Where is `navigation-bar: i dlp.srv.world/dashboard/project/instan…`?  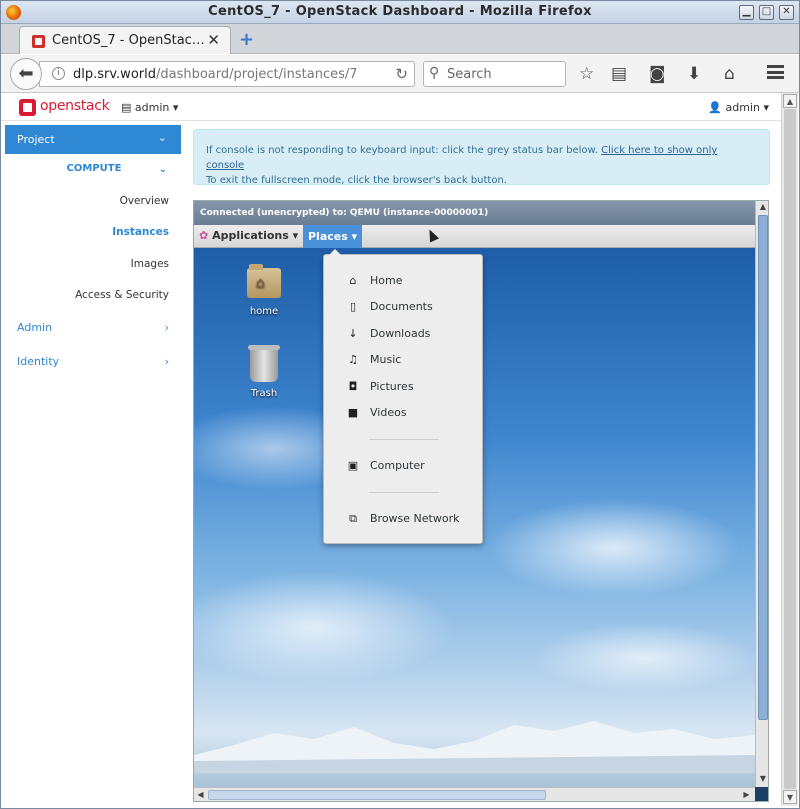
navigation-bar: i dlp.srv.world/dashboard/project/instan… is located at coordinates (400, 74).